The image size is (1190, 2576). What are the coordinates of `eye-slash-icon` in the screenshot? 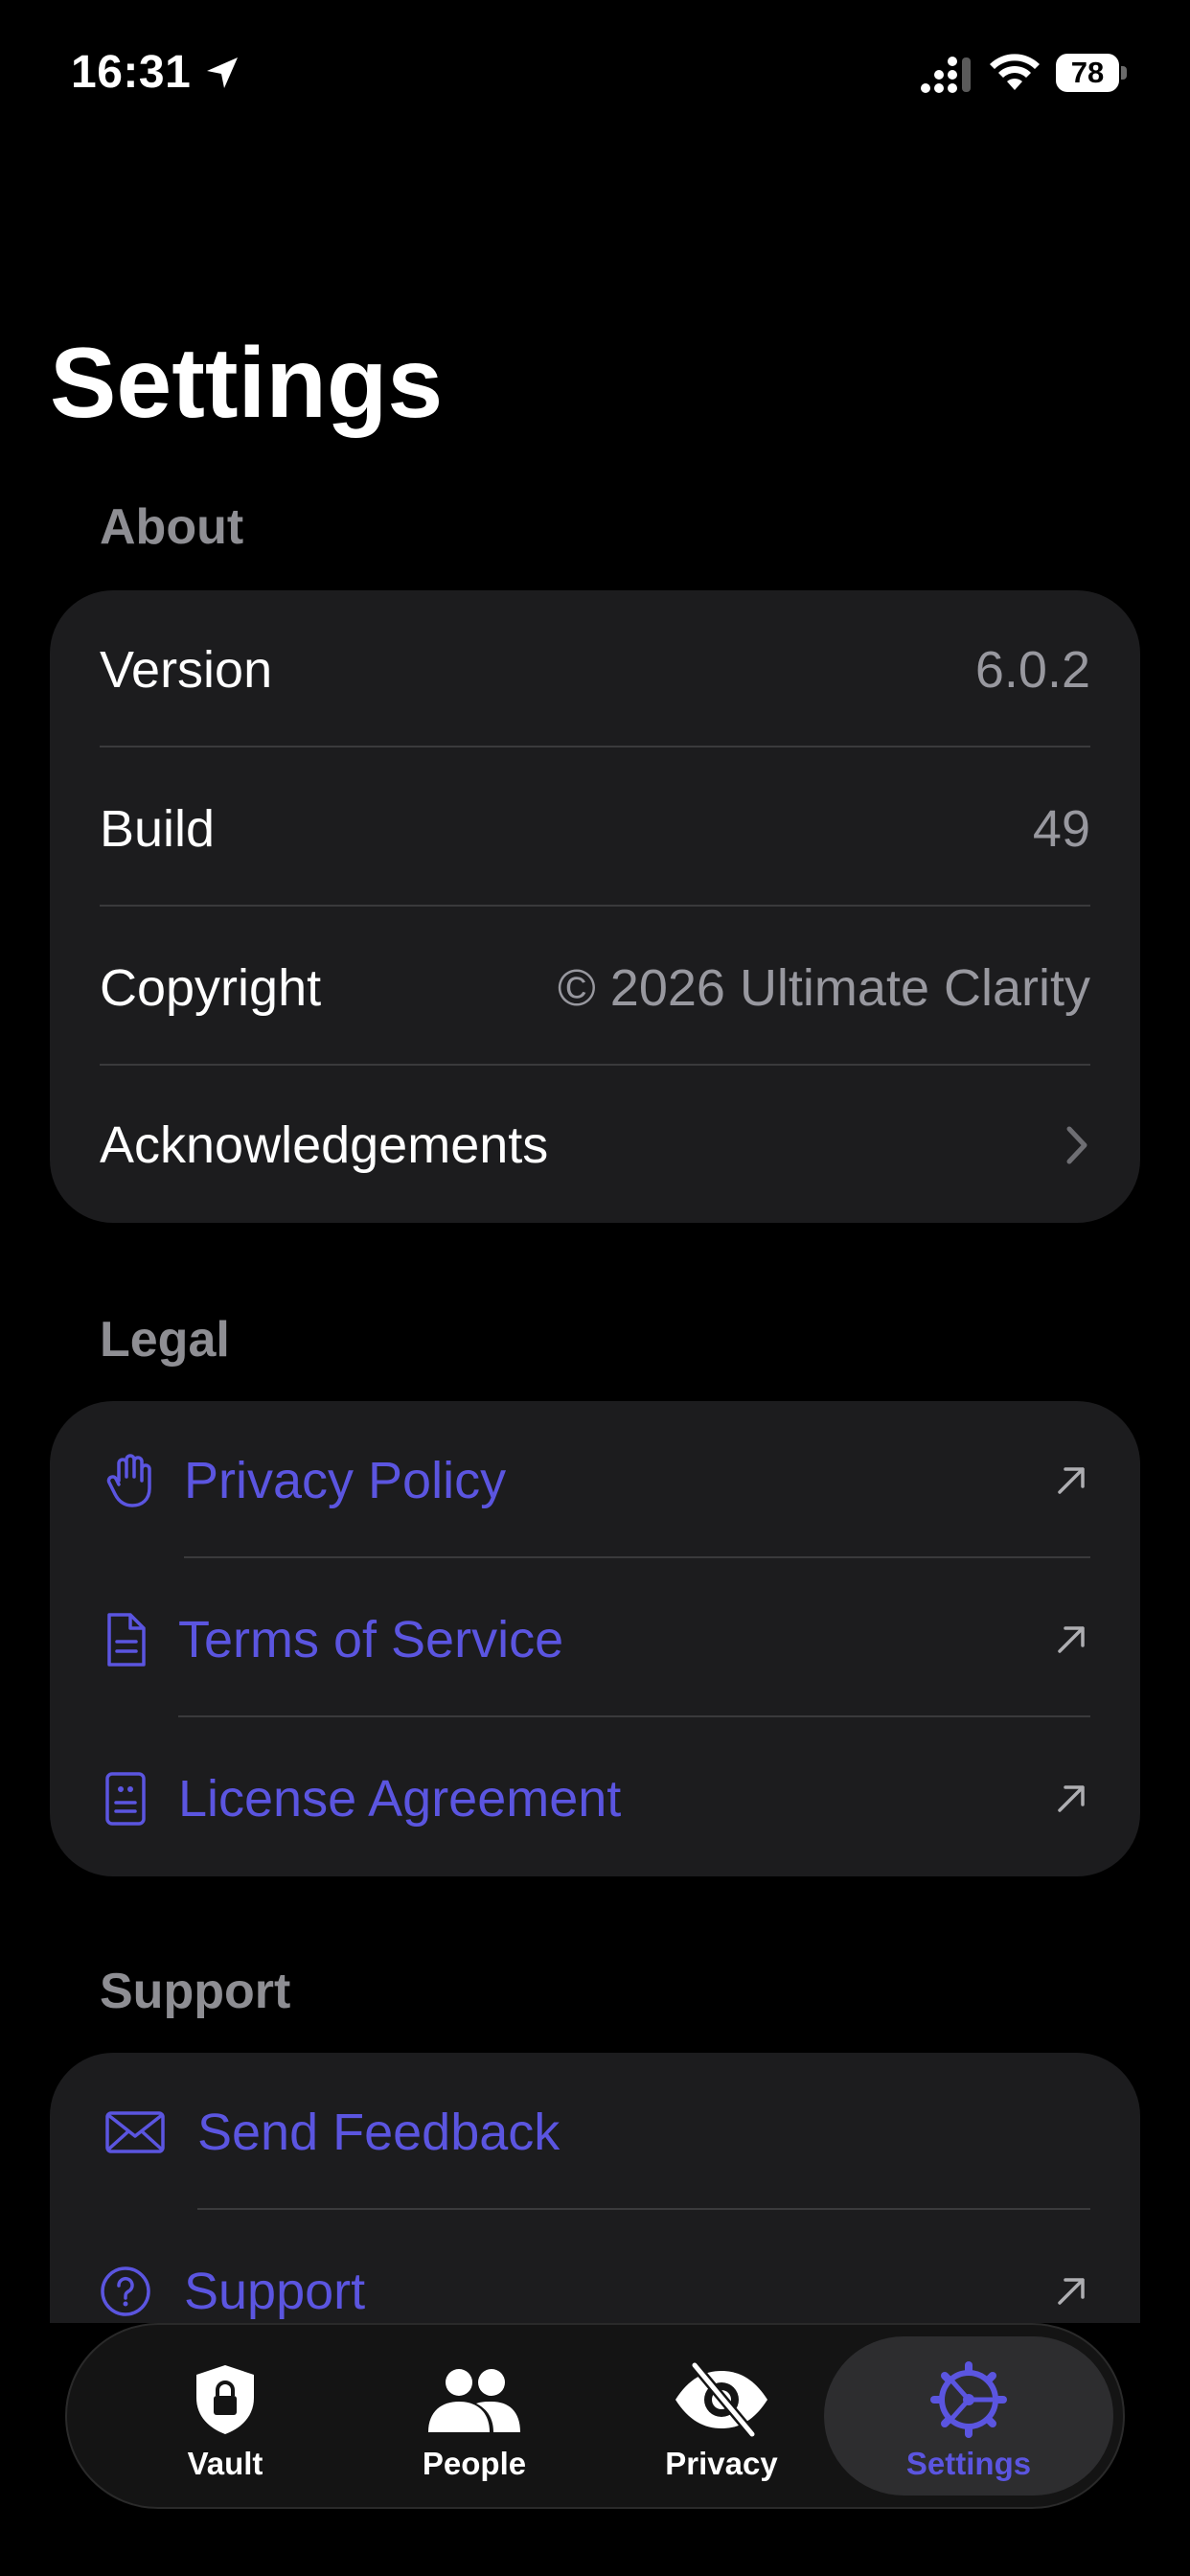 It's located at (721, 2399).